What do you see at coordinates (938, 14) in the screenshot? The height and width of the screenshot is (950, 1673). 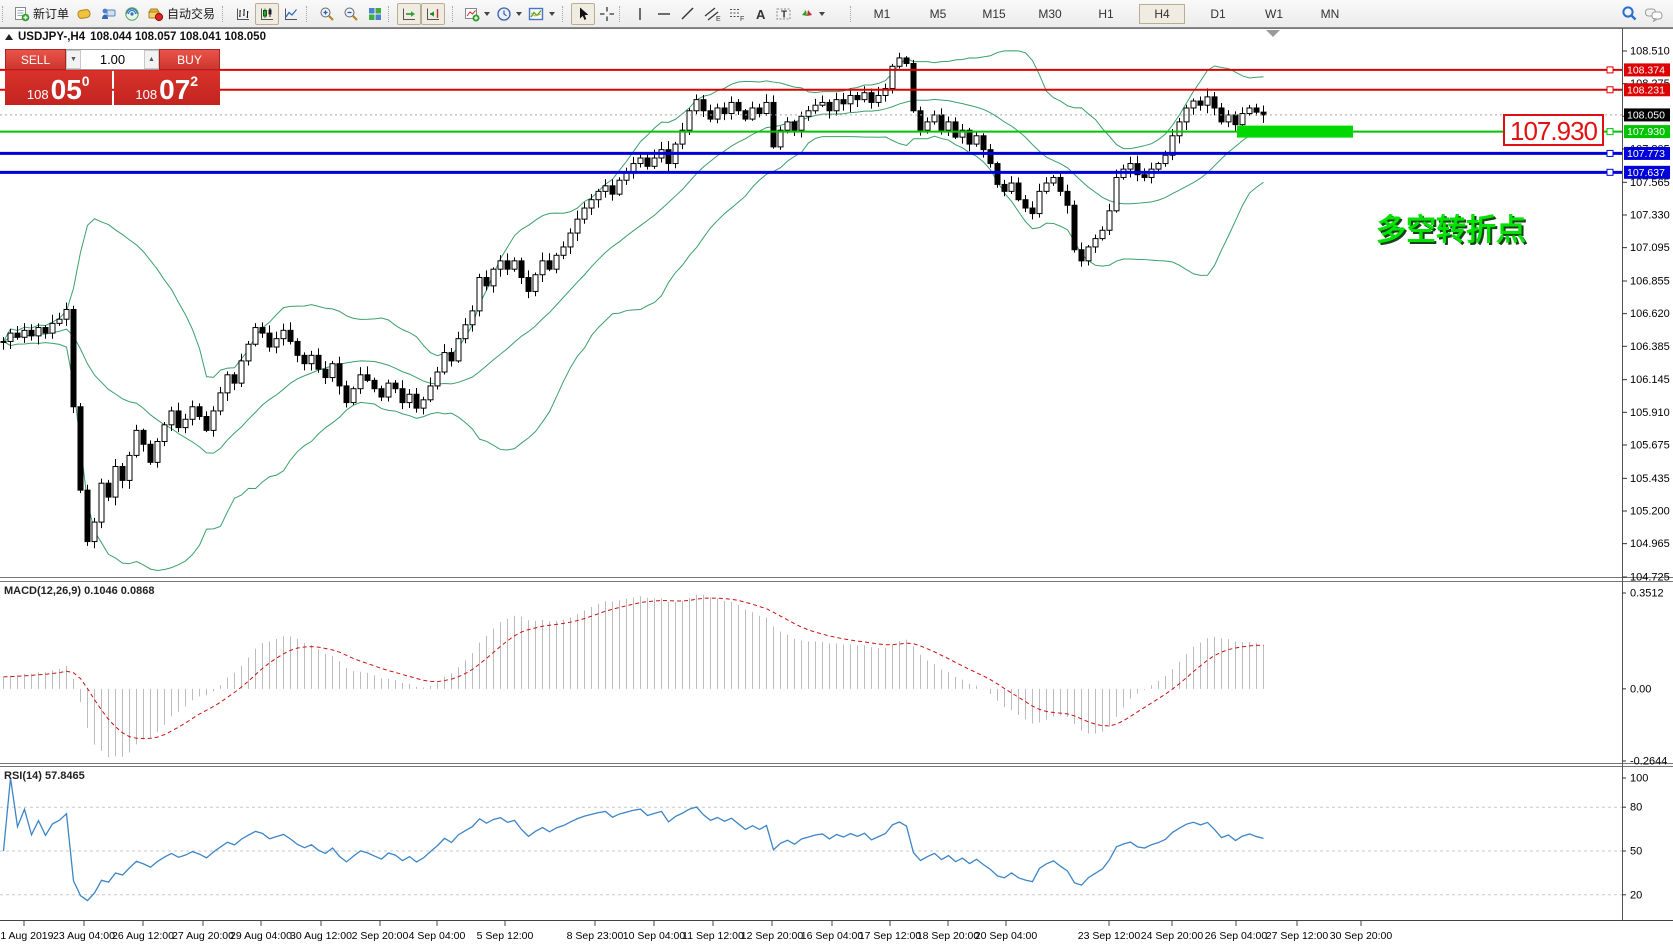 I see `timeframe-button-m5: M5` at bounding box center [938, 14].